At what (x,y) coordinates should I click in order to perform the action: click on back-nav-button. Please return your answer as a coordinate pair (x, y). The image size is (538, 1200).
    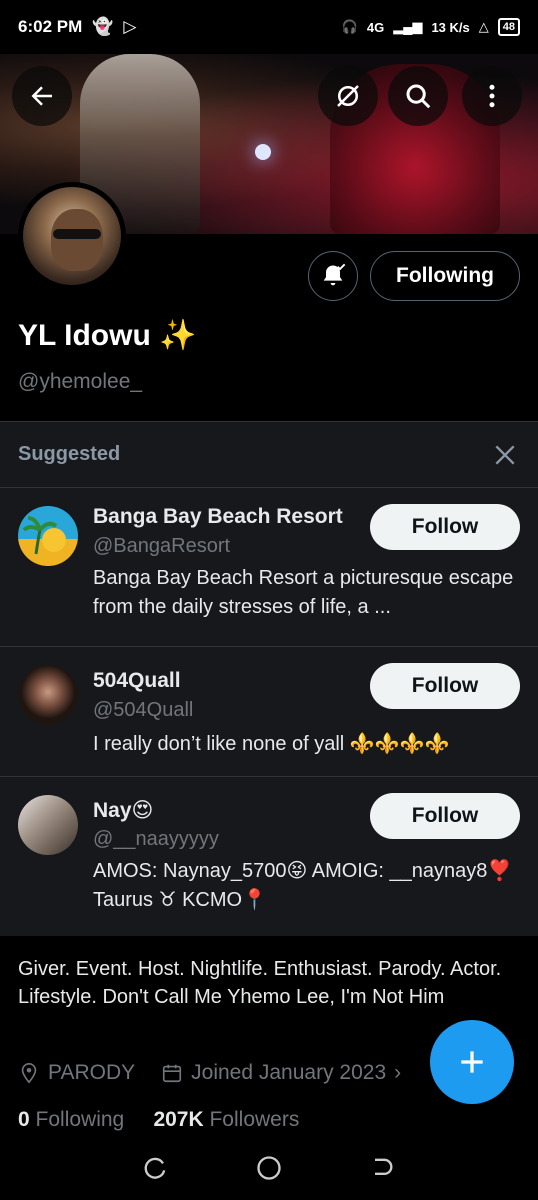
    Looking at the image, I should click on (382, 1170).